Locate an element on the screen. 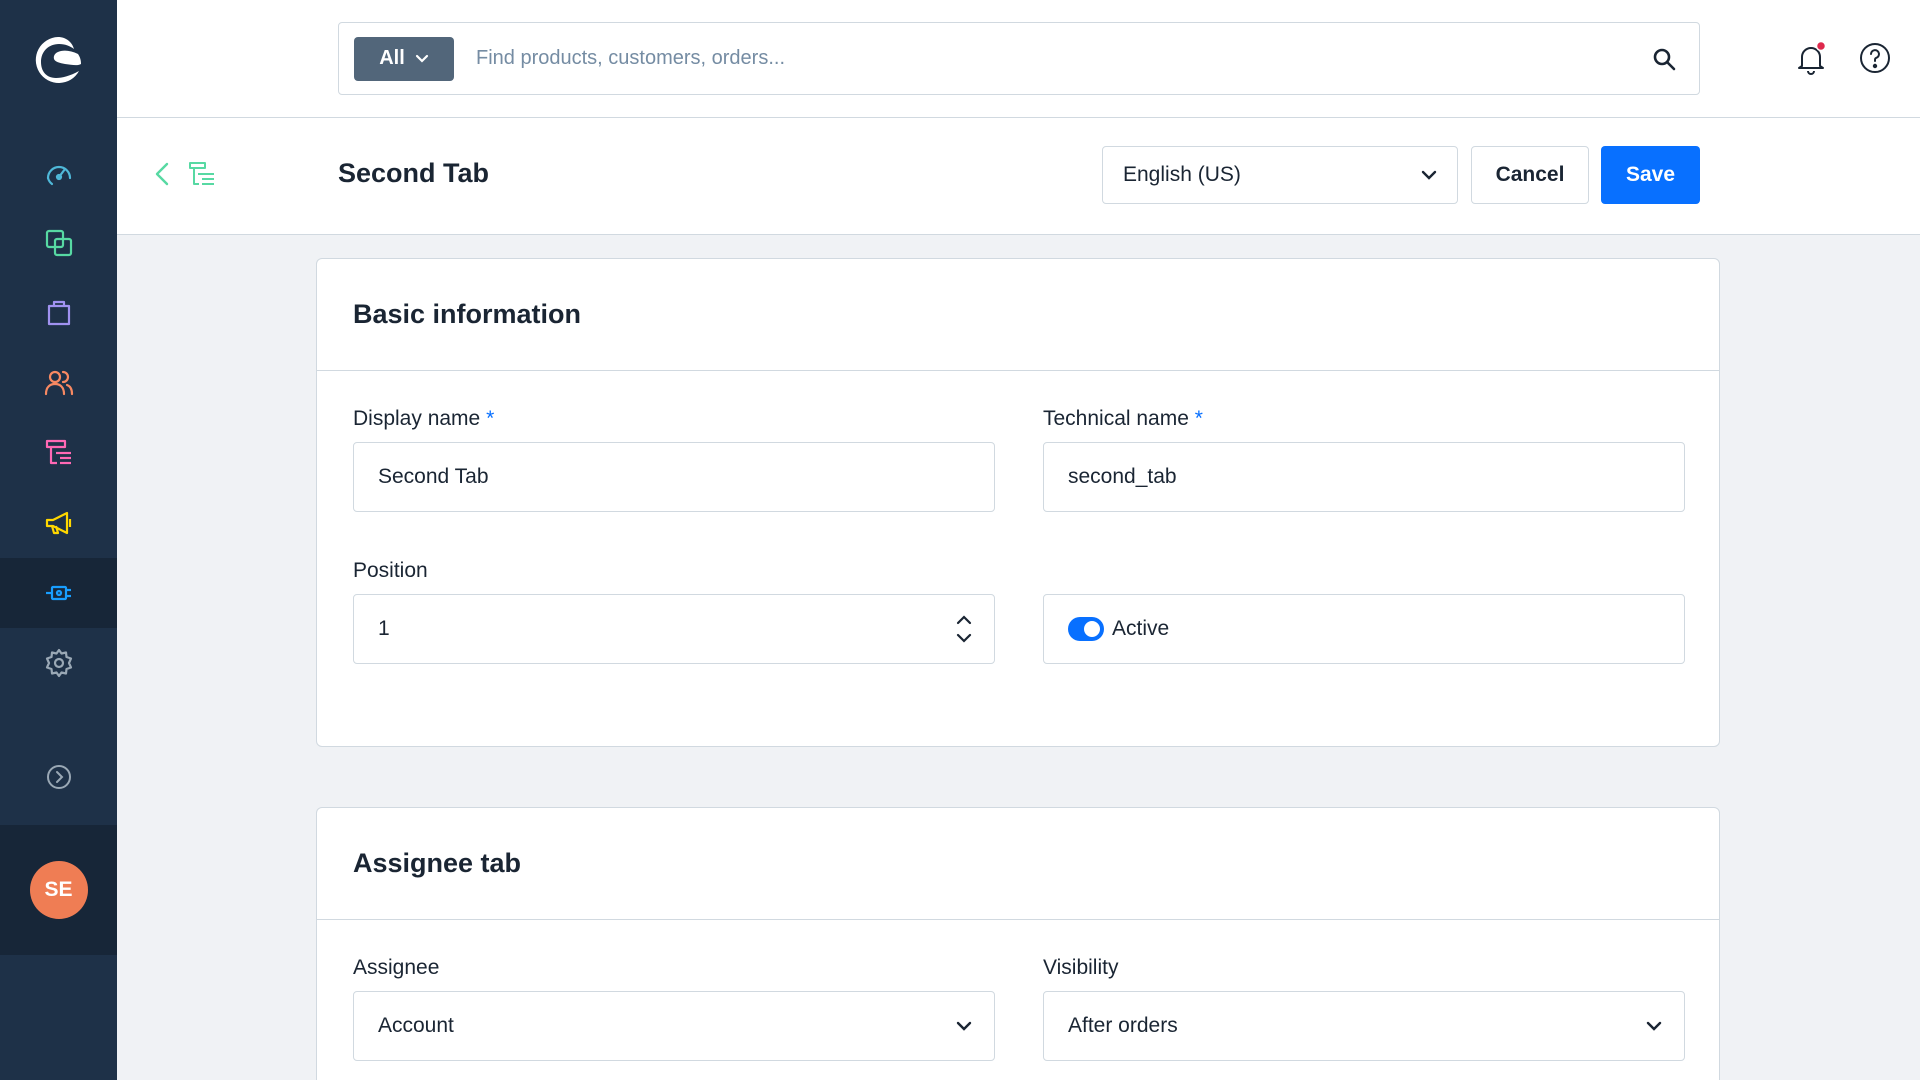  display-name-label-text: Display name is located at coordinates (417, 418).